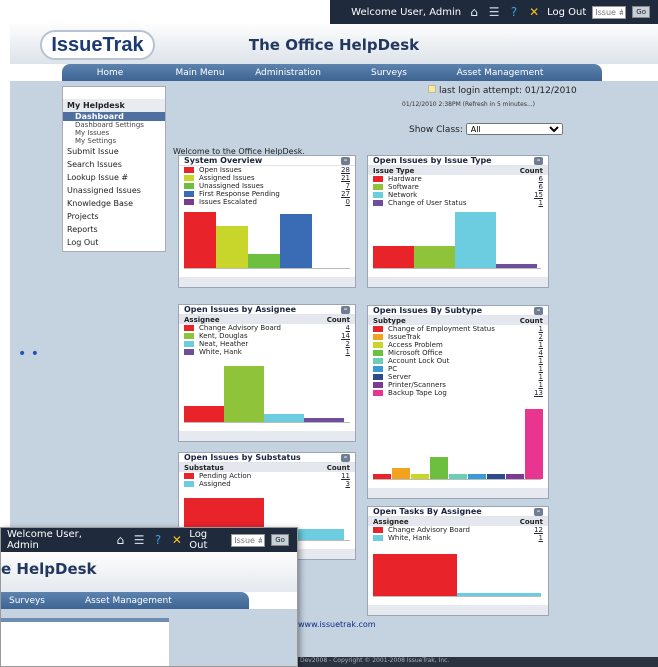  I want to click on nav-surveys: Surveys, so click(389, 73).